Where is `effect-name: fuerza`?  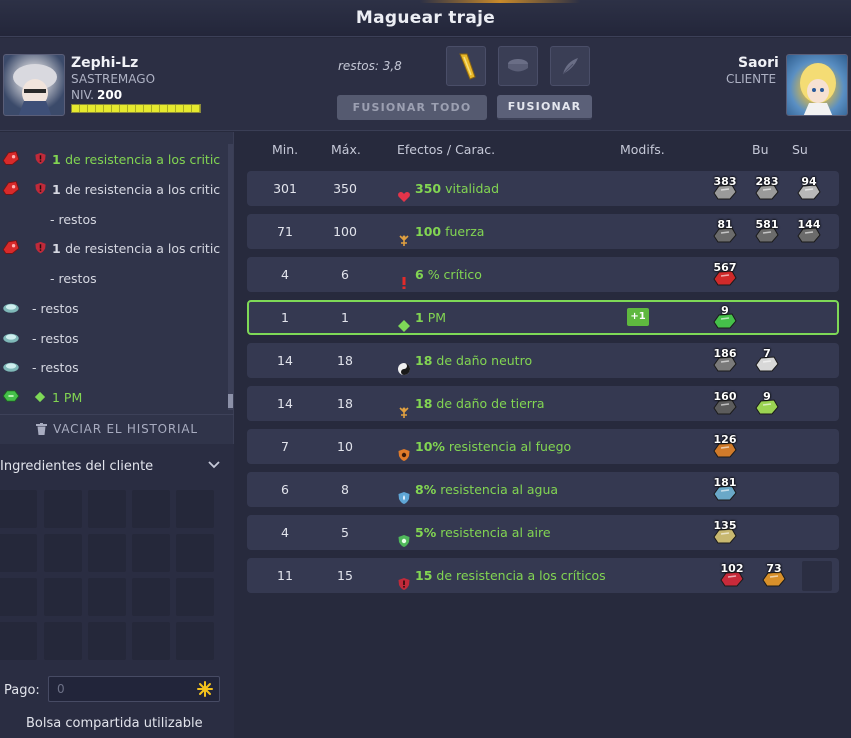
effect-name: fuerza is located at coordinates (465, 231).